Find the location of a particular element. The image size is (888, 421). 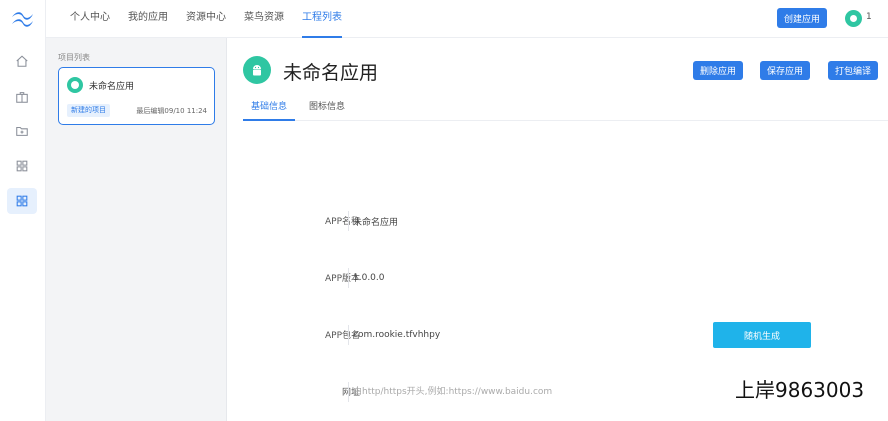

top-bar: 个人中心 我的应用 资源中心 菜鸟资源 工程列表 创建应用 1 is located at coordinates (467, 19).